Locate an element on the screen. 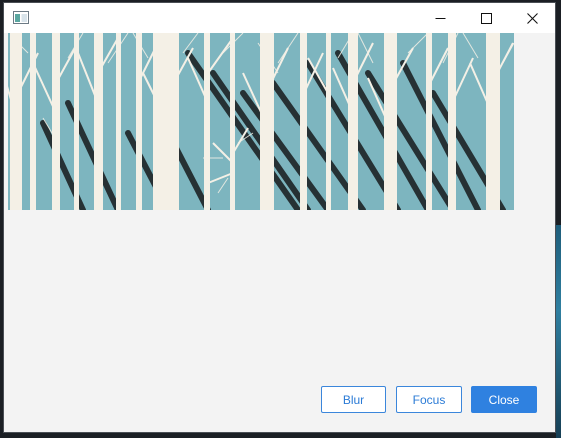 The width and height of the screenshot is (561, 438). title-bar is located at coordinates (279, 18).